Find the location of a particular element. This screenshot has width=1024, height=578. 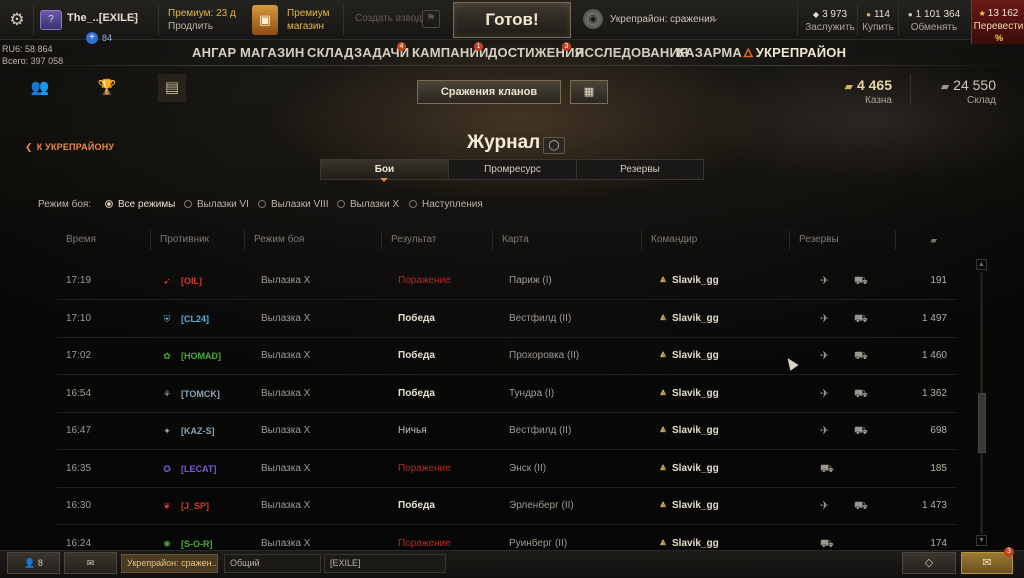

column-reserves: Резервы is located at coordinates (842, 240).